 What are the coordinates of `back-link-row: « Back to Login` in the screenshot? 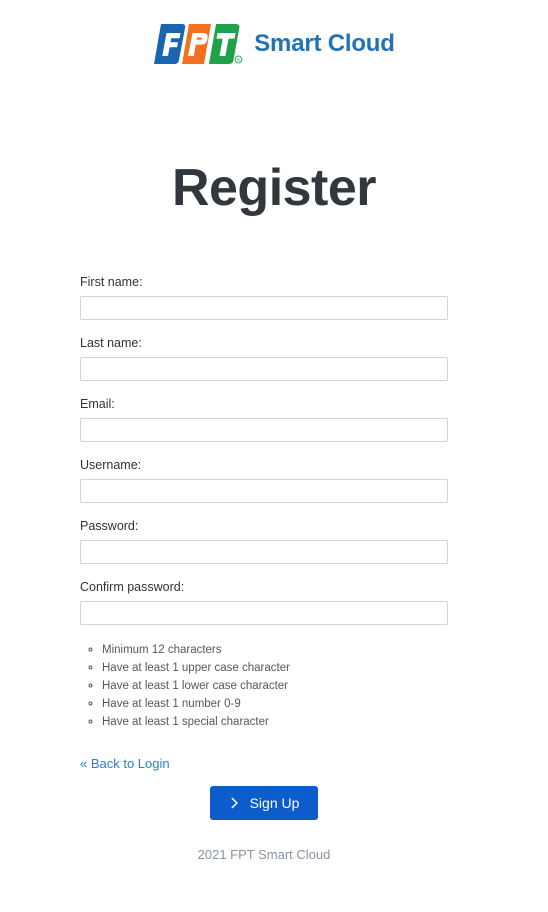 It's located at (264, 764).